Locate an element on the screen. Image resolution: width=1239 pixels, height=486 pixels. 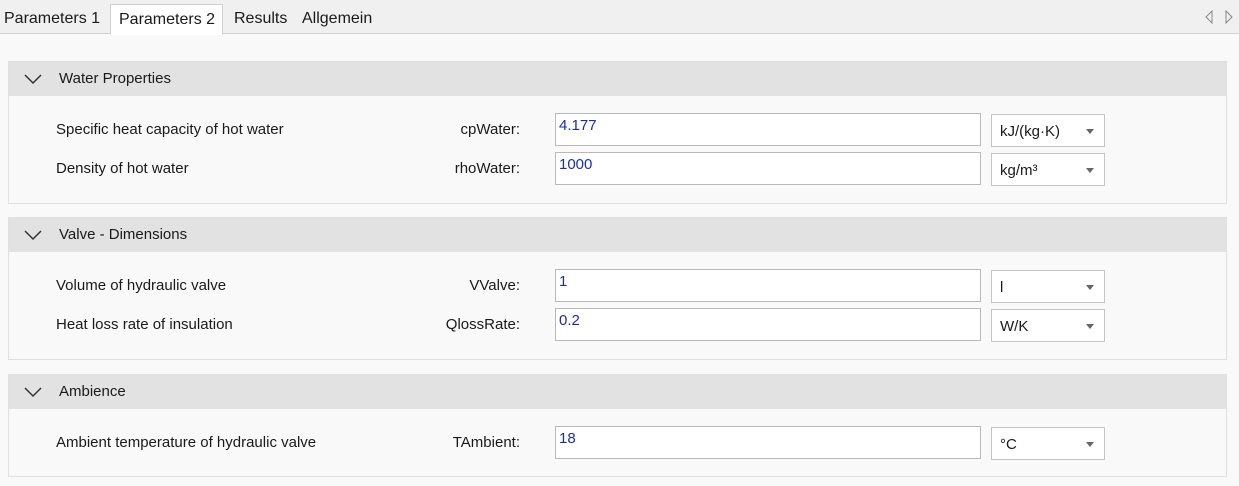
param-label: Specific heat capacity of hot water is located at coordinates (170, 129).